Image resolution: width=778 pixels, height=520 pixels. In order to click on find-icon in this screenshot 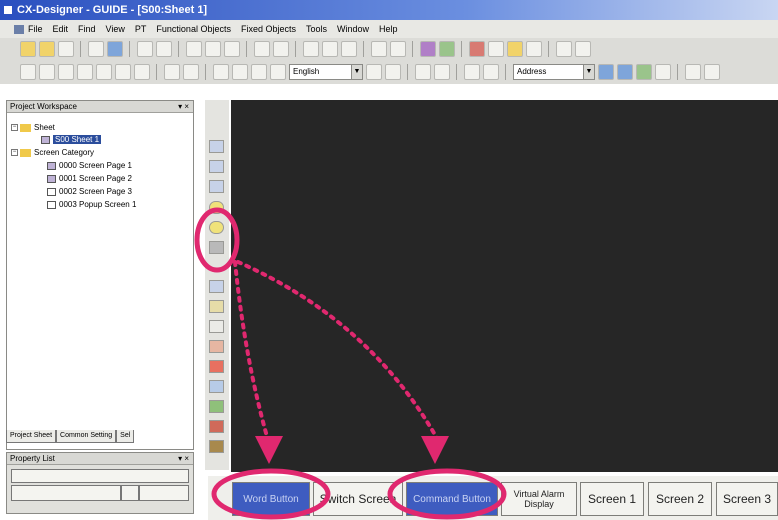, I will do `click(379, 49)`.